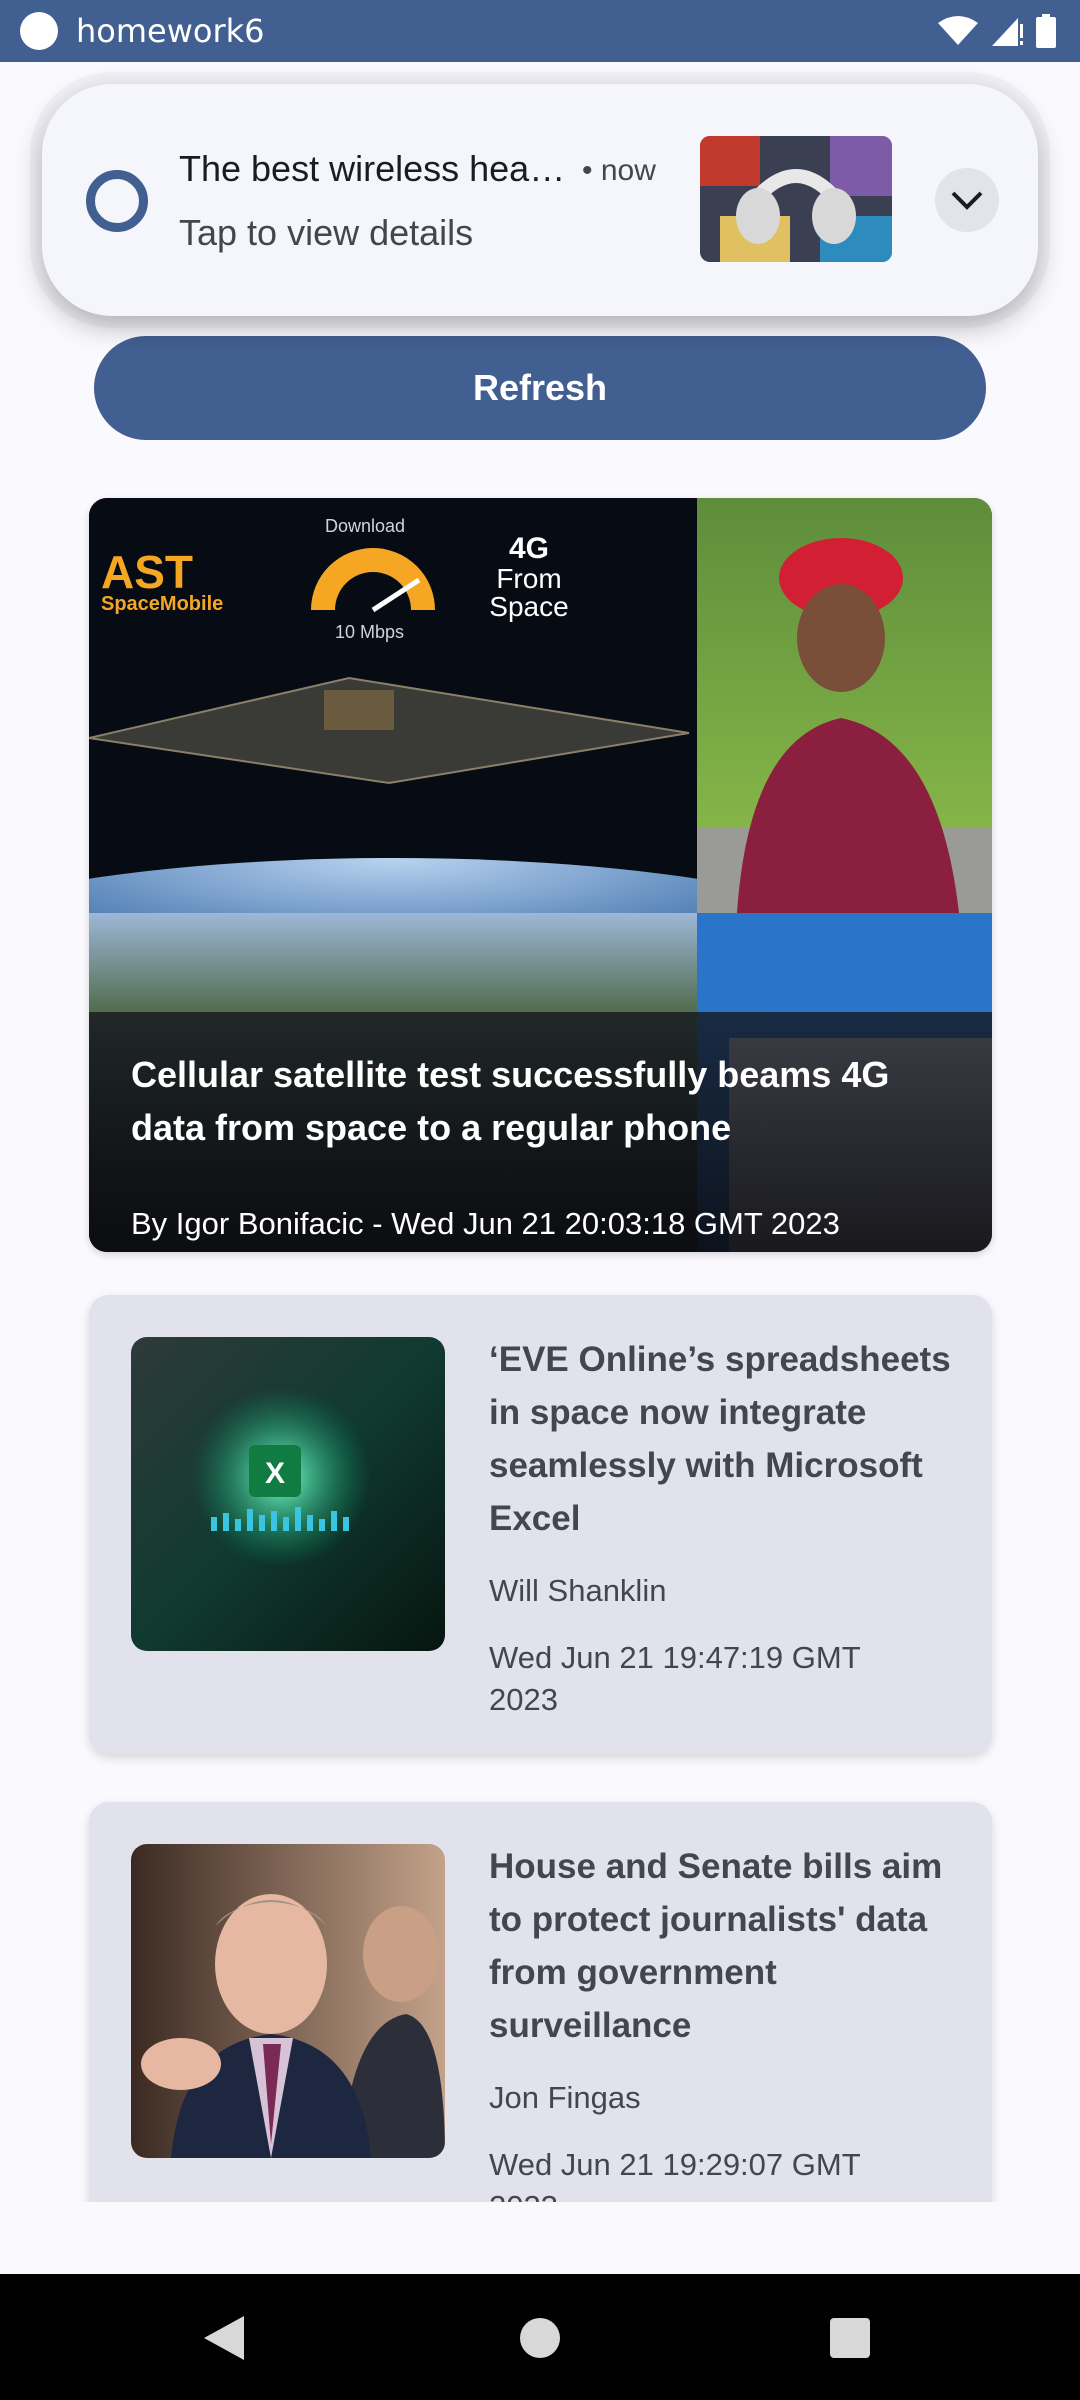  Describe the element at coordinates (162, 604) in the screenshot. I see `hero-brand-sub-text: SpaceMobile` at that location.